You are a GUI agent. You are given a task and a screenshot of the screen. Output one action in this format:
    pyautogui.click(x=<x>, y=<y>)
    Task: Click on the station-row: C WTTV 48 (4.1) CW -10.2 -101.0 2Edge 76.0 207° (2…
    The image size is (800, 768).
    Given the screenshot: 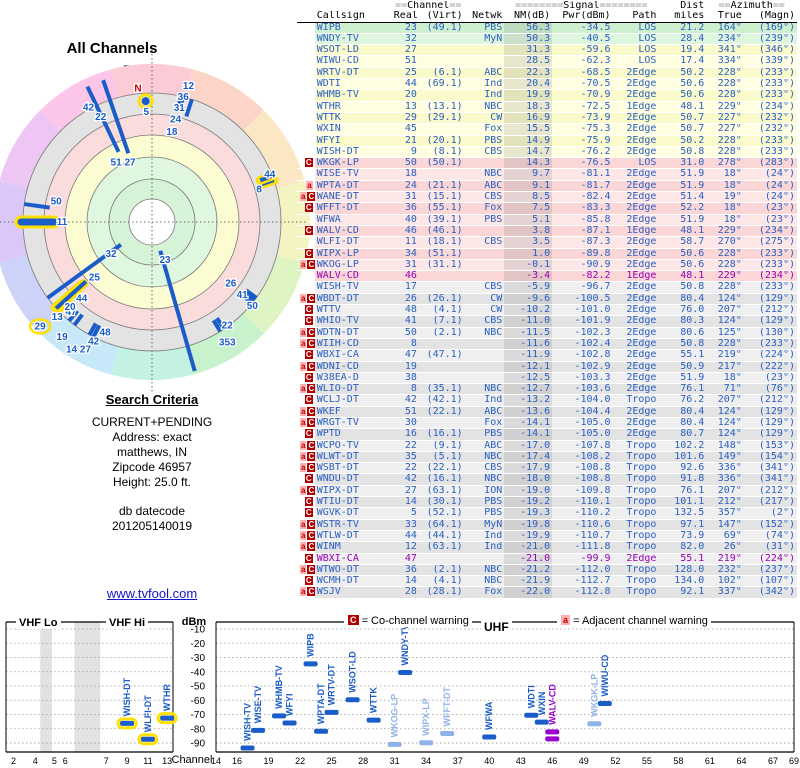 What is the action you would take?
    pyautogui.click(x=547, y=310)
    